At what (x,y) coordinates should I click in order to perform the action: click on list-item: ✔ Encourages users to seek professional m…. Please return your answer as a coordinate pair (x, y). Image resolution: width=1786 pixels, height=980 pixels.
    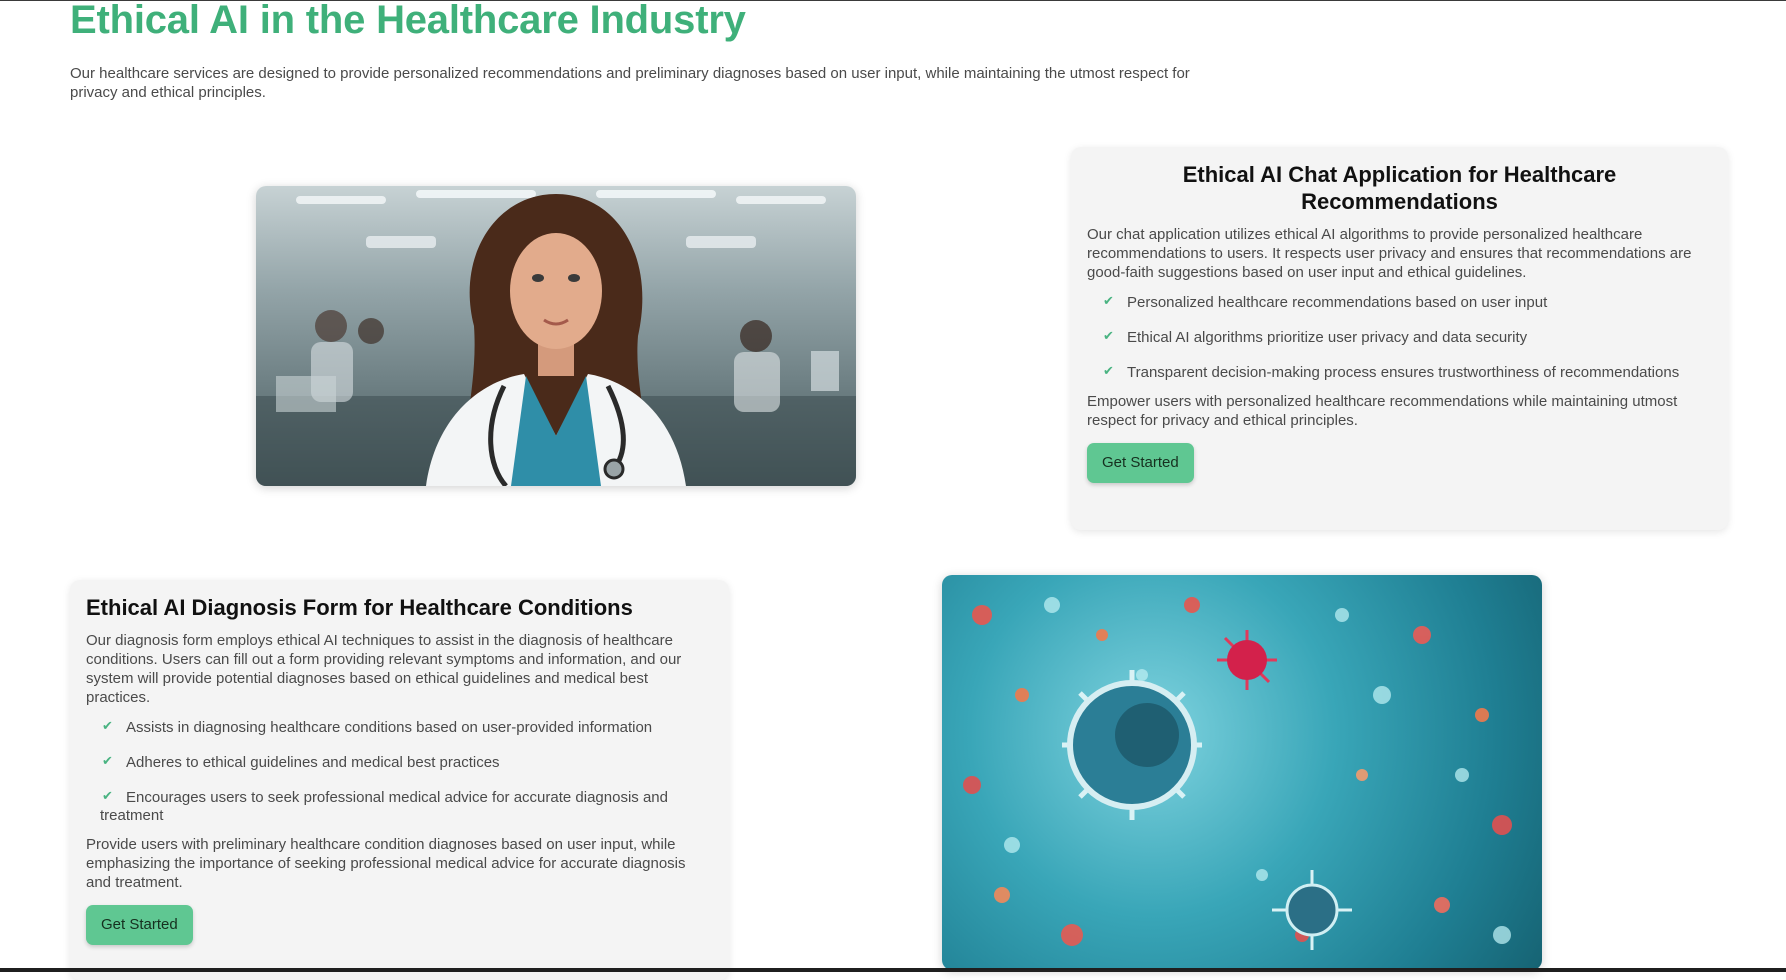
    Looking at the image, I should click on (406, 806).